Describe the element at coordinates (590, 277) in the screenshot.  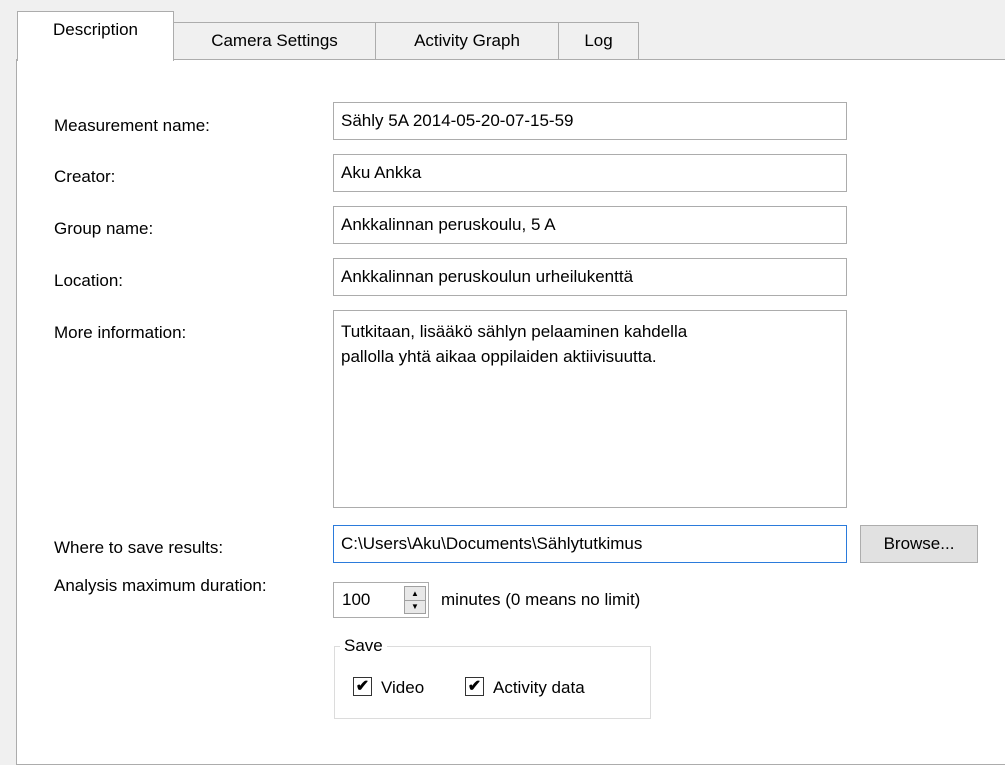
I see `location-field: Ankkalinnan peruskoulun urheilukenttä` at that location.